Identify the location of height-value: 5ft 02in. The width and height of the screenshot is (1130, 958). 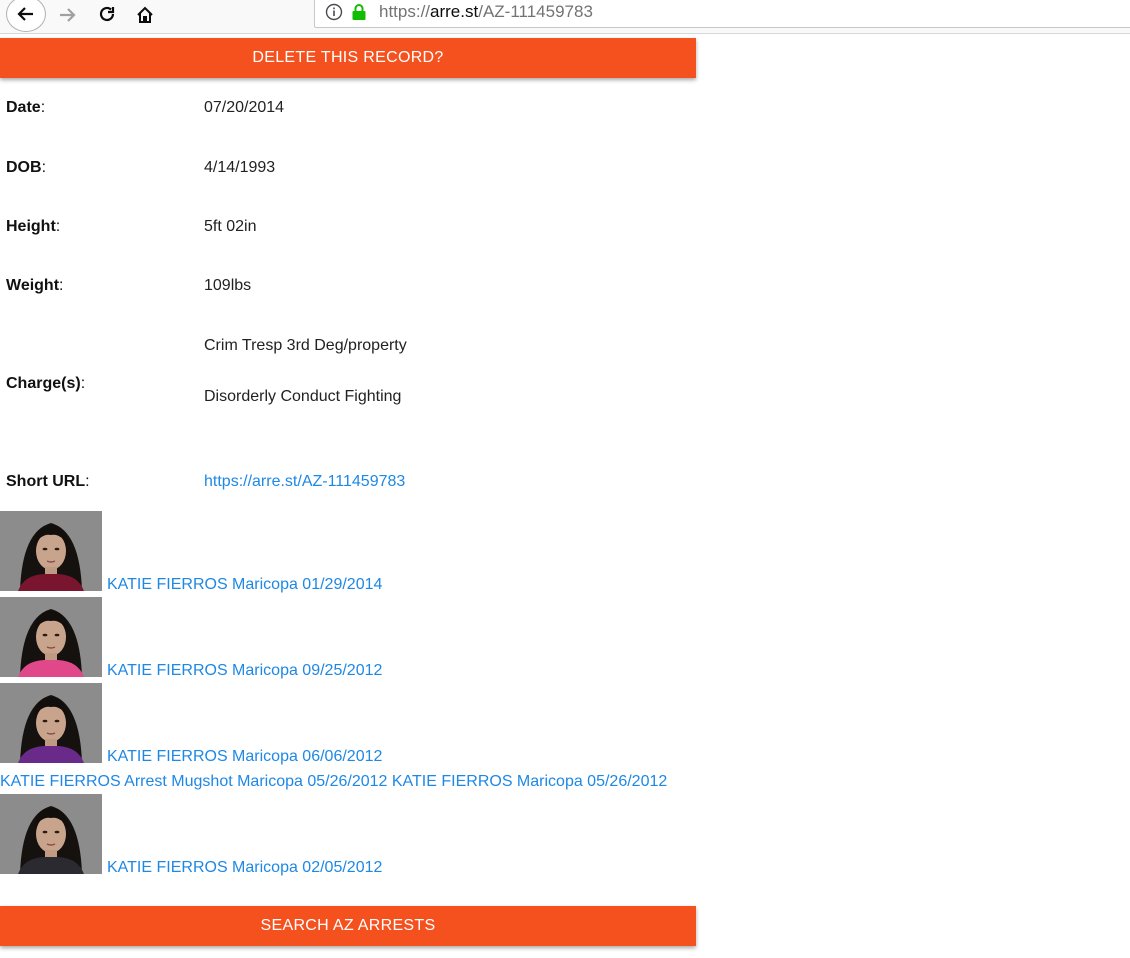
(230, 226).